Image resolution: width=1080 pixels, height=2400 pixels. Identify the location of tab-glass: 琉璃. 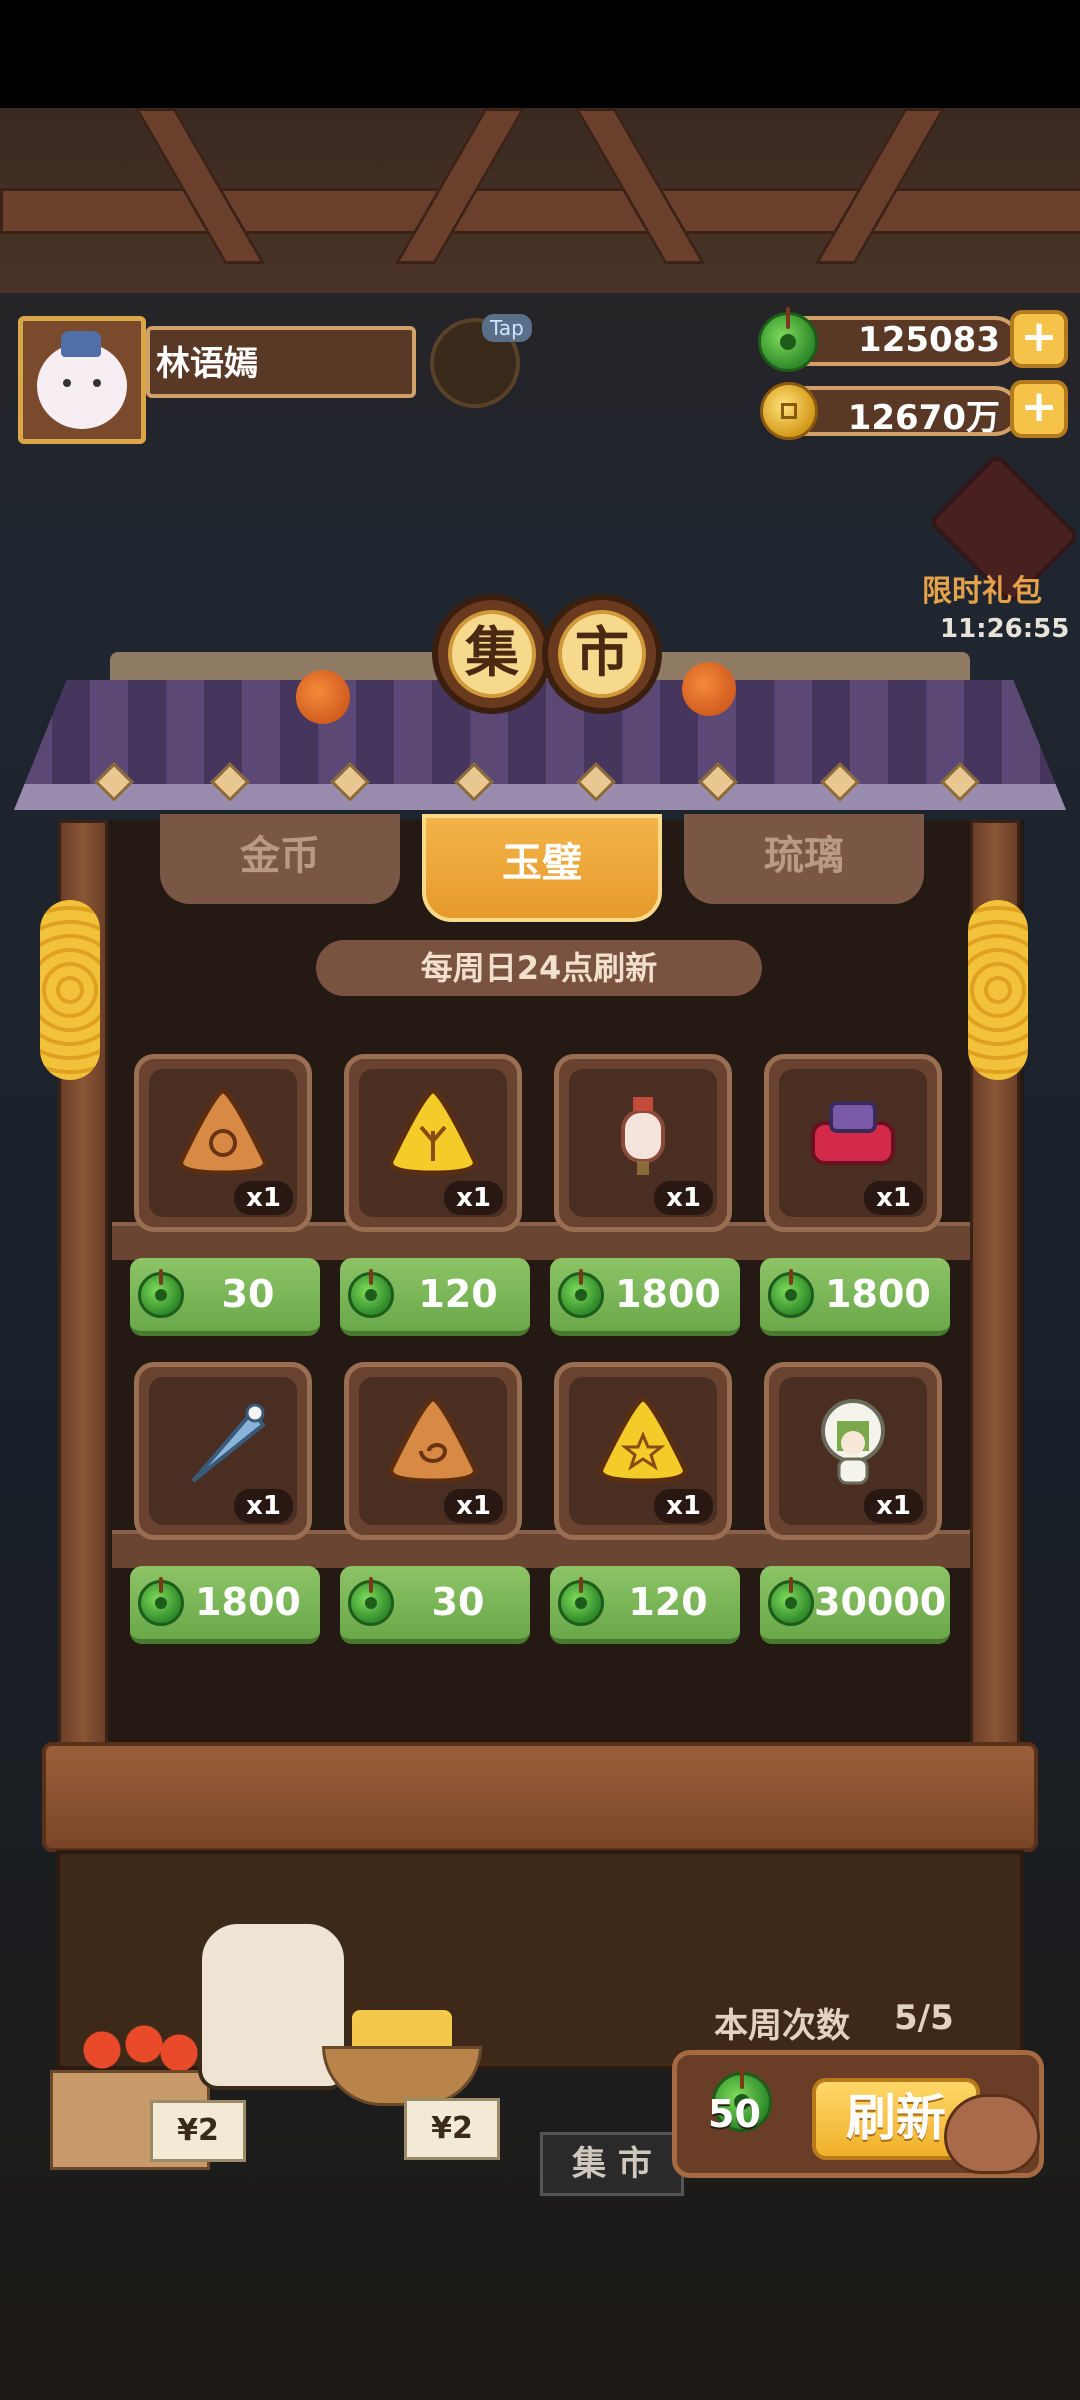
(804, 859).